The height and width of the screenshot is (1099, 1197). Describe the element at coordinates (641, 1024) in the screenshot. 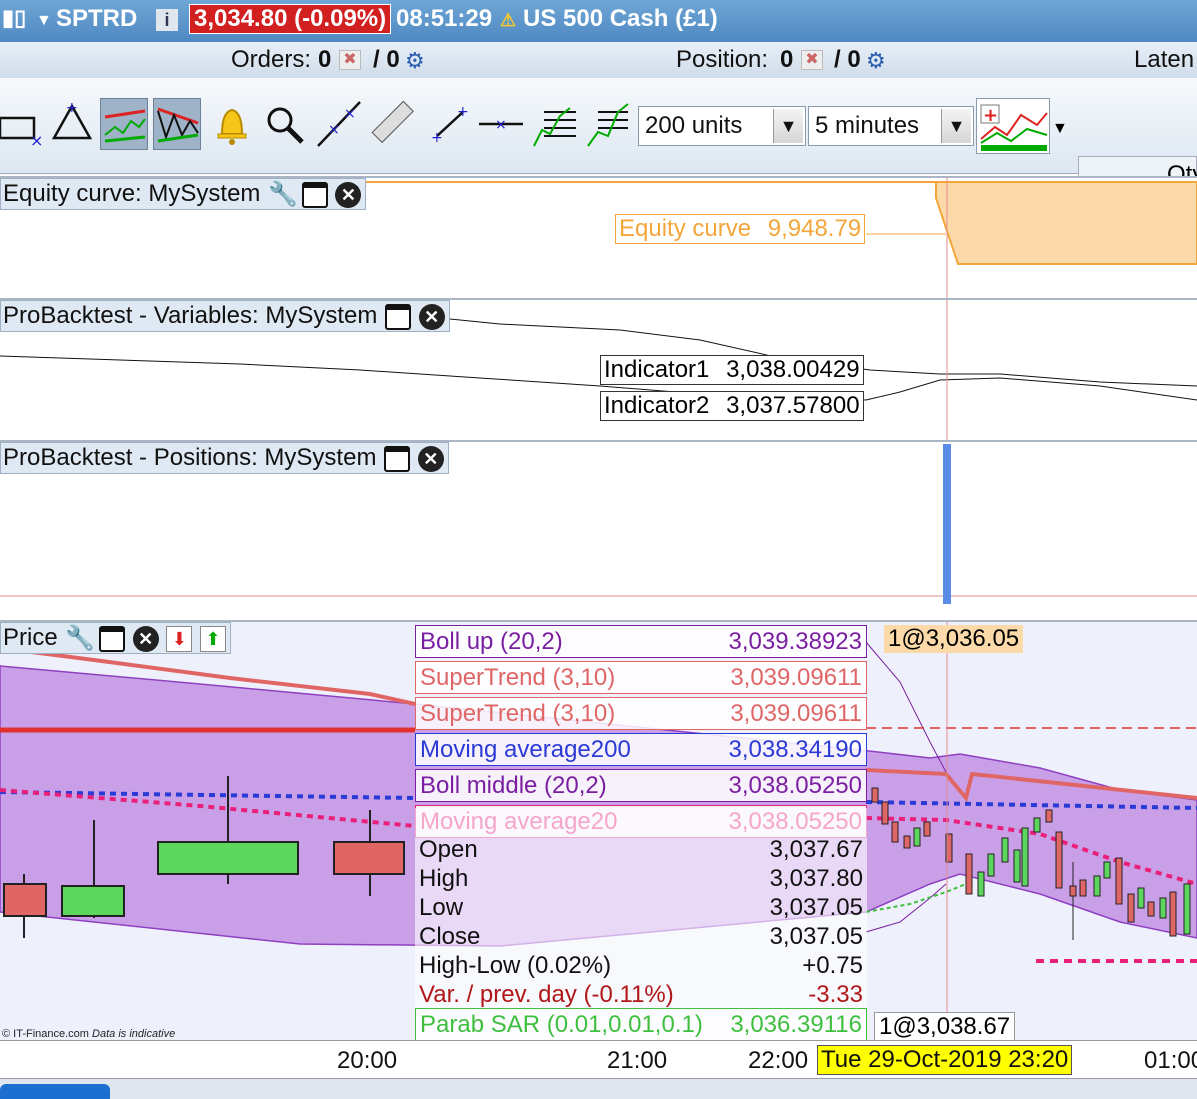

I see `parabolic-sar-legend: Parab SAR (0.01,0.01,0.1) 3,036.39116` at that location.